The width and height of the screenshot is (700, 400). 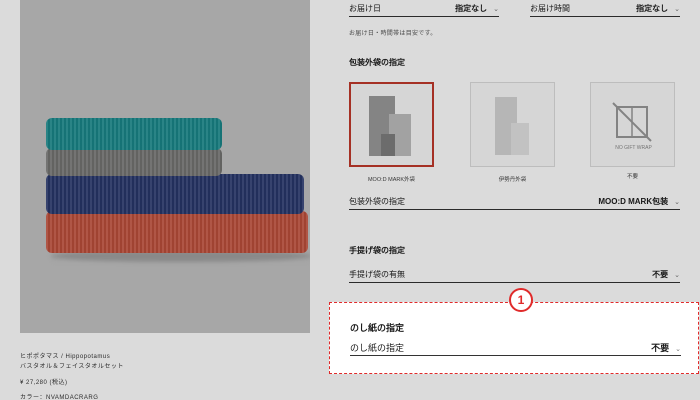 What do you see at coordinates (605, 8) in the screenshot?
I see `delivery-time-select: お届け時間 指定なし ⌄` at bounding box center [605, 8].